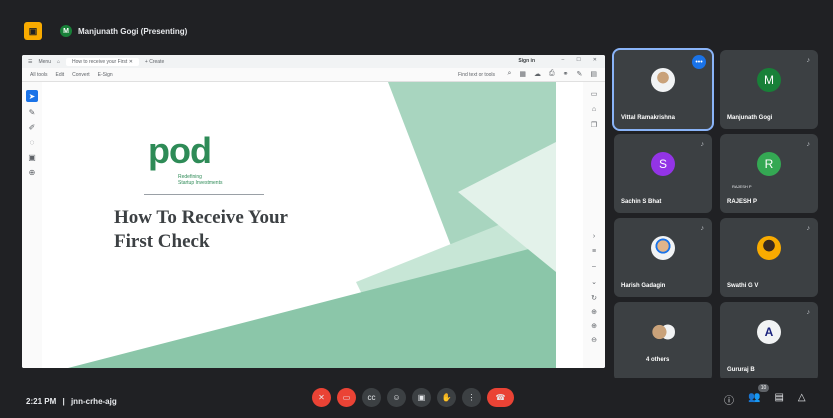  Describe the element at coordinates (154, 62) in the screenshot. I see `new-tab-button: + Create` at that location.